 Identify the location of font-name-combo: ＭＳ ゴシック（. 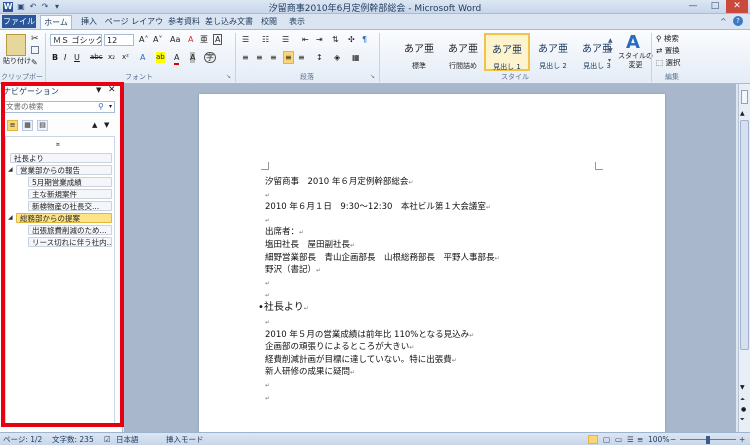
(76, 40).